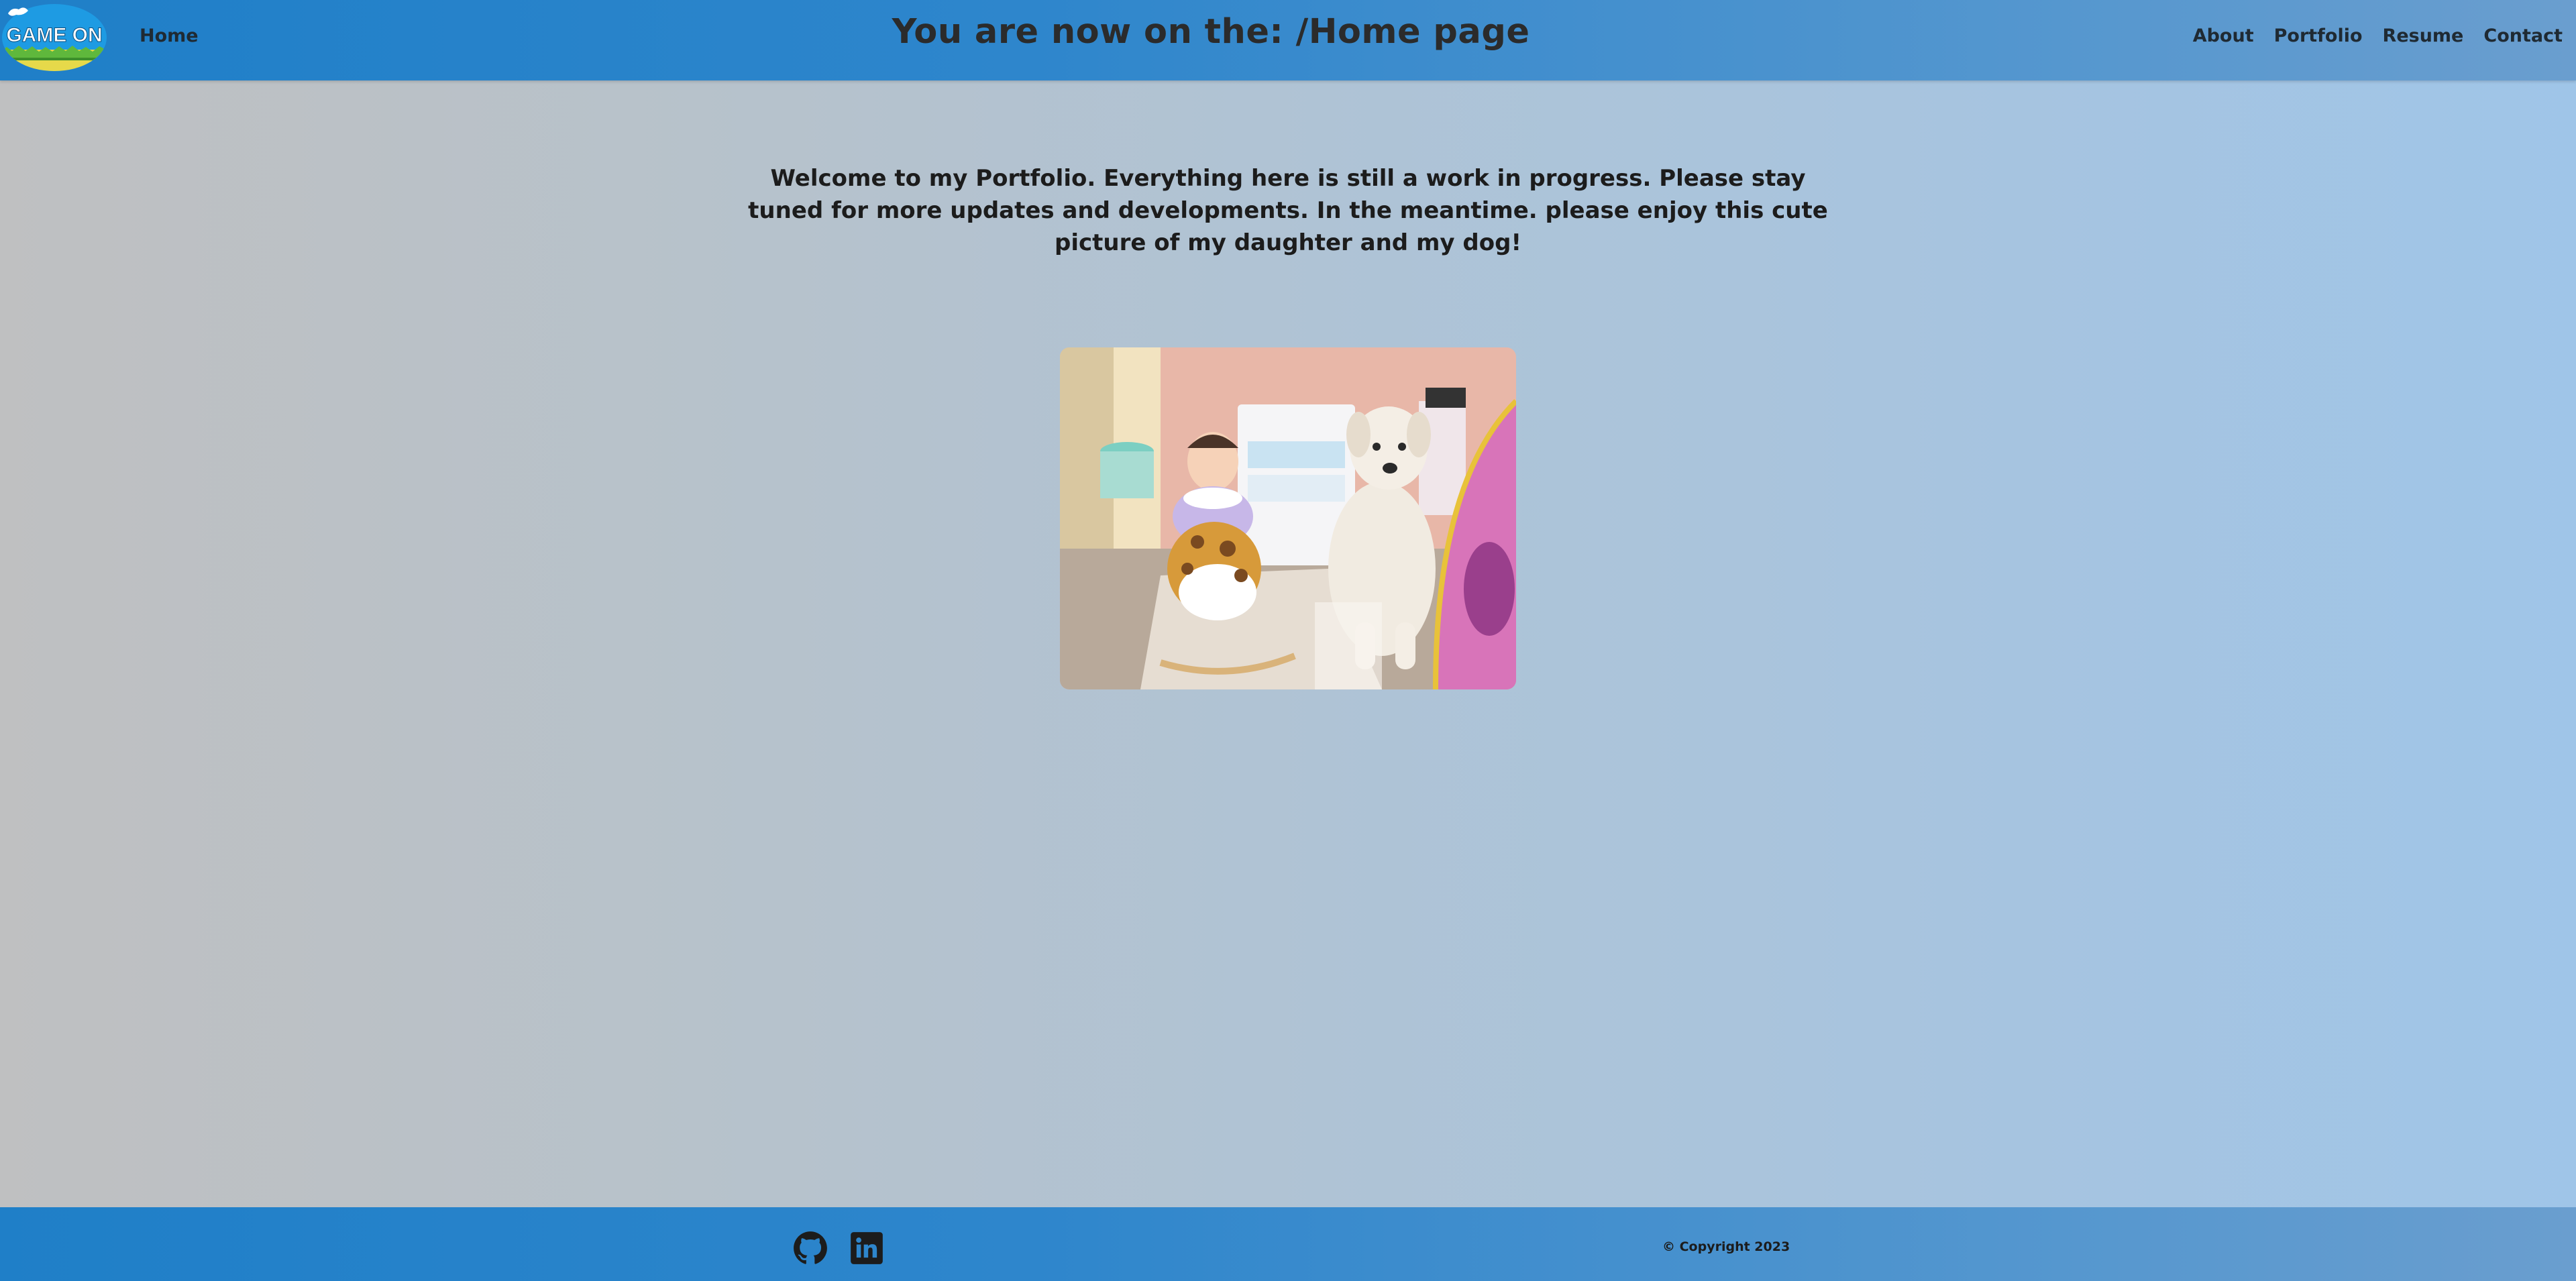 The height and width of the screenshot is (1281, 2576). What do you see at coordinates (1211, 32) in the screenshot?
I see `page-title: You are now on the: /Home page` at bounding box center [1211, 32].